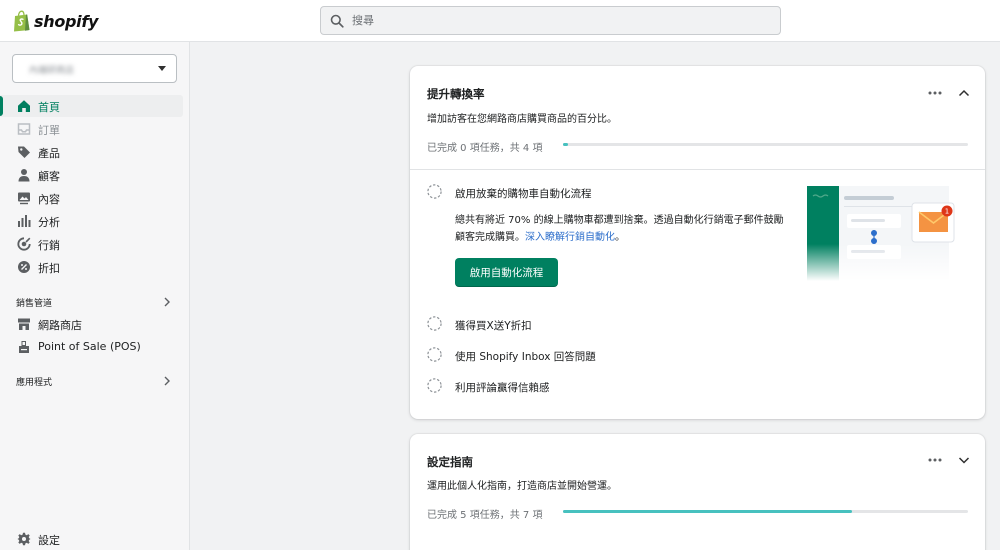  Describe the element at coordinates (502, 388) in the screenshot. I see `task-label: 利用評論贏得信賴感` at that location.